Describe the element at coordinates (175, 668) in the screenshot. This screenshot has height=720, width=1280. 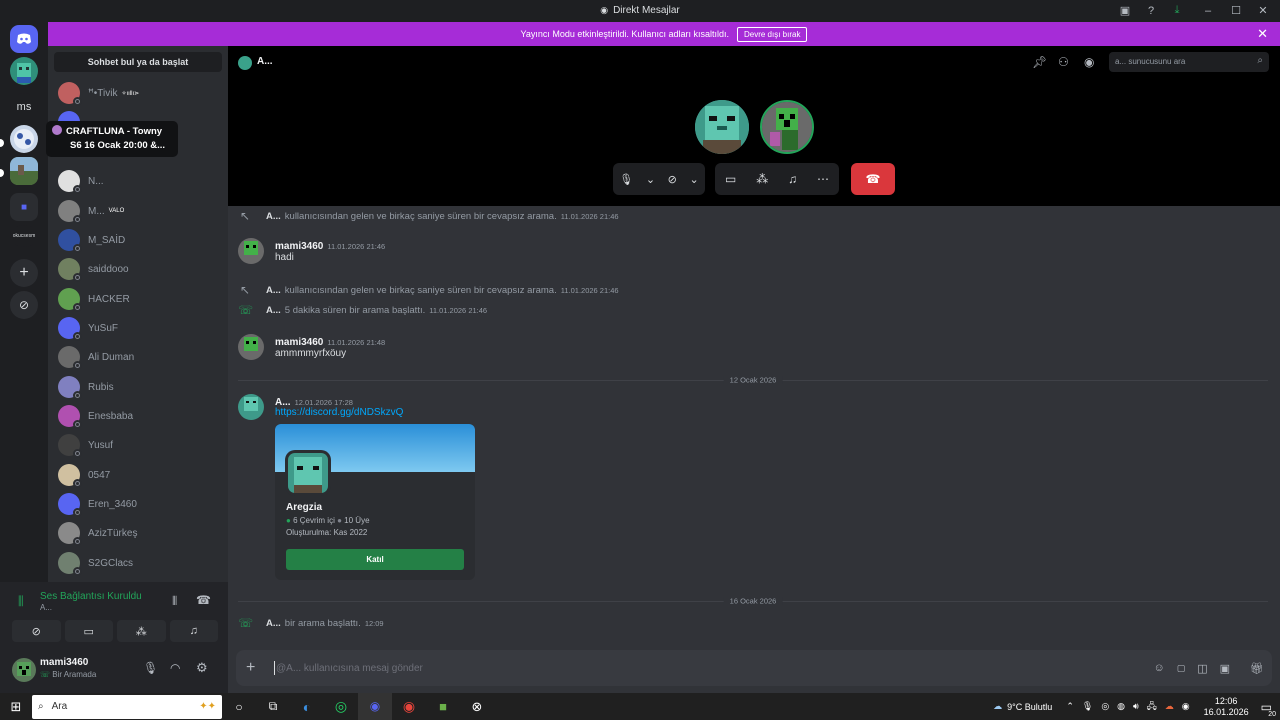
I see `headphones-icon: ◠` at that location.